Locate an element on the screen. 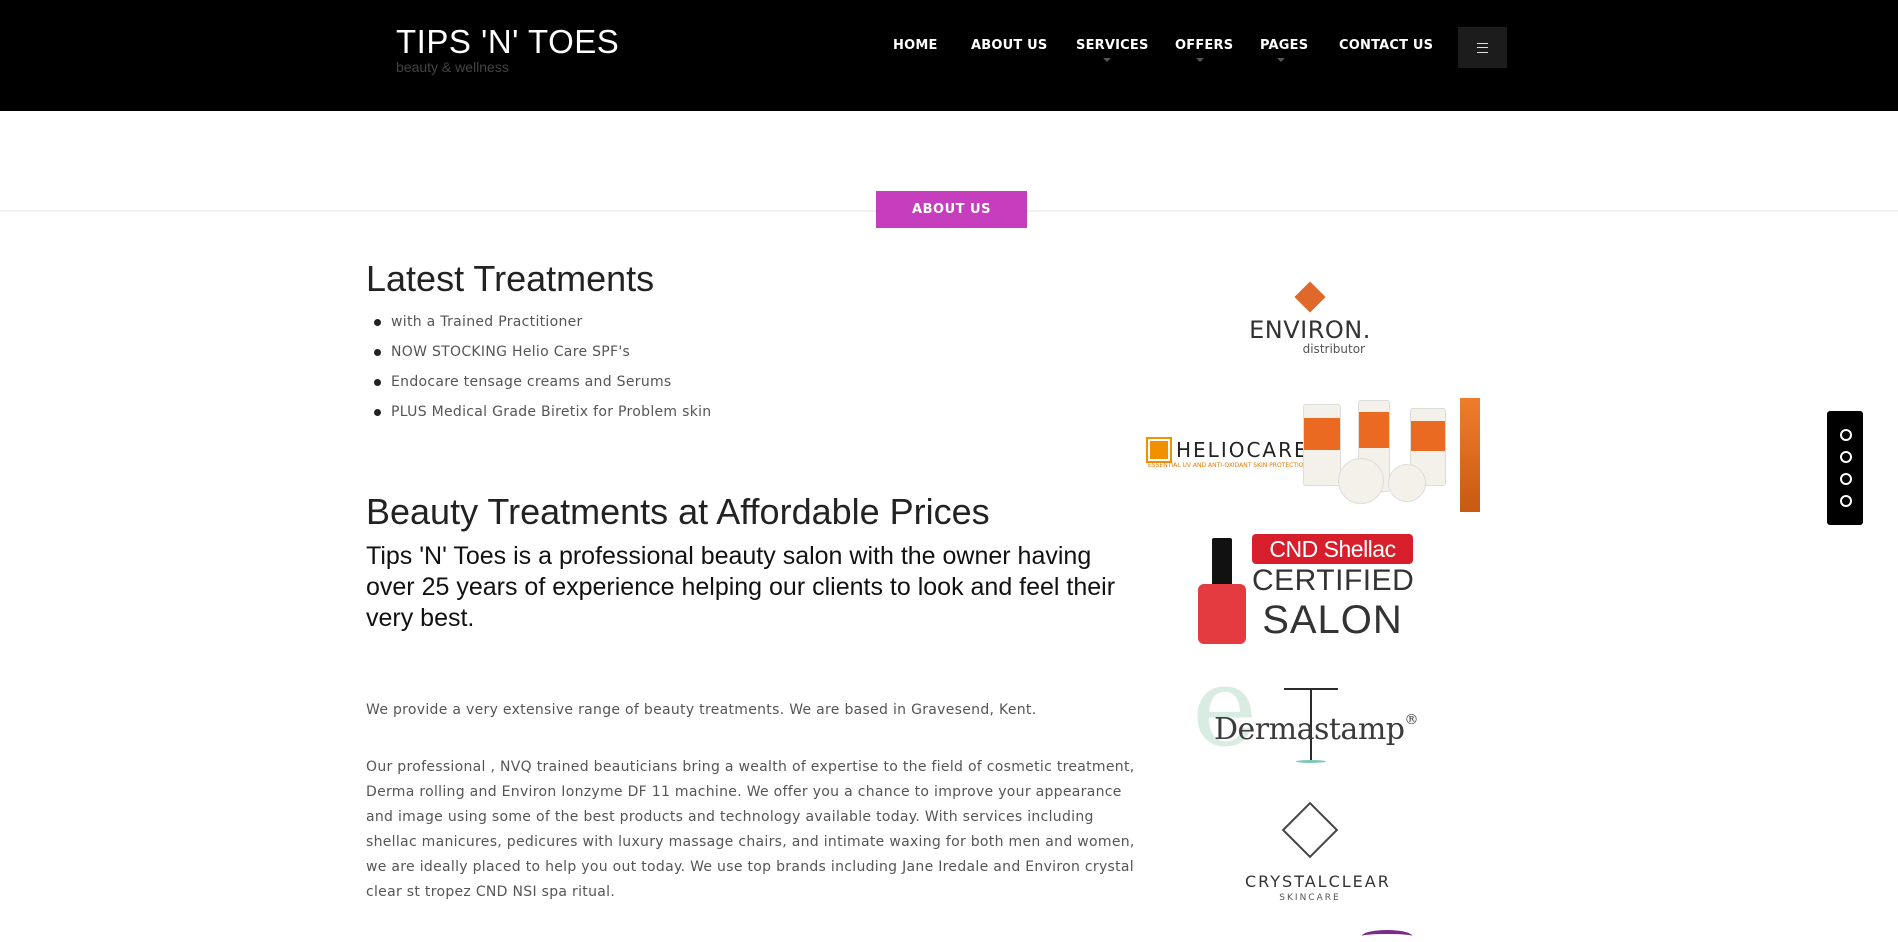 This screenshot has height=942, width=1898. cnd-shellac-logo: CND Shellac CERTIFIED SALON is located at coordinates (1310, 590).